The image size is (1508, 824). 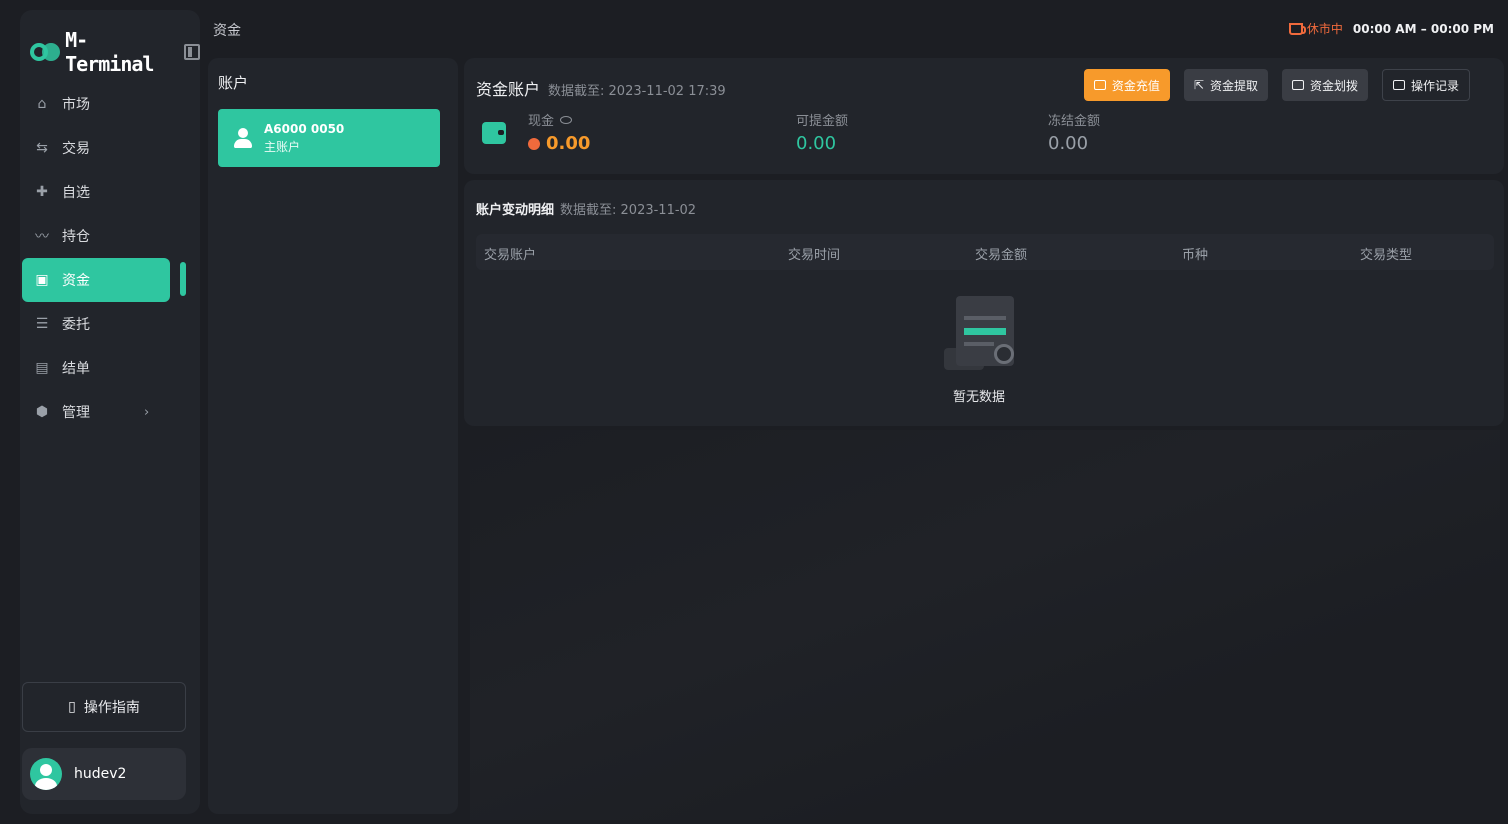 I want to click on sidebar-item-label: 市场, so click(x=76, y=105).